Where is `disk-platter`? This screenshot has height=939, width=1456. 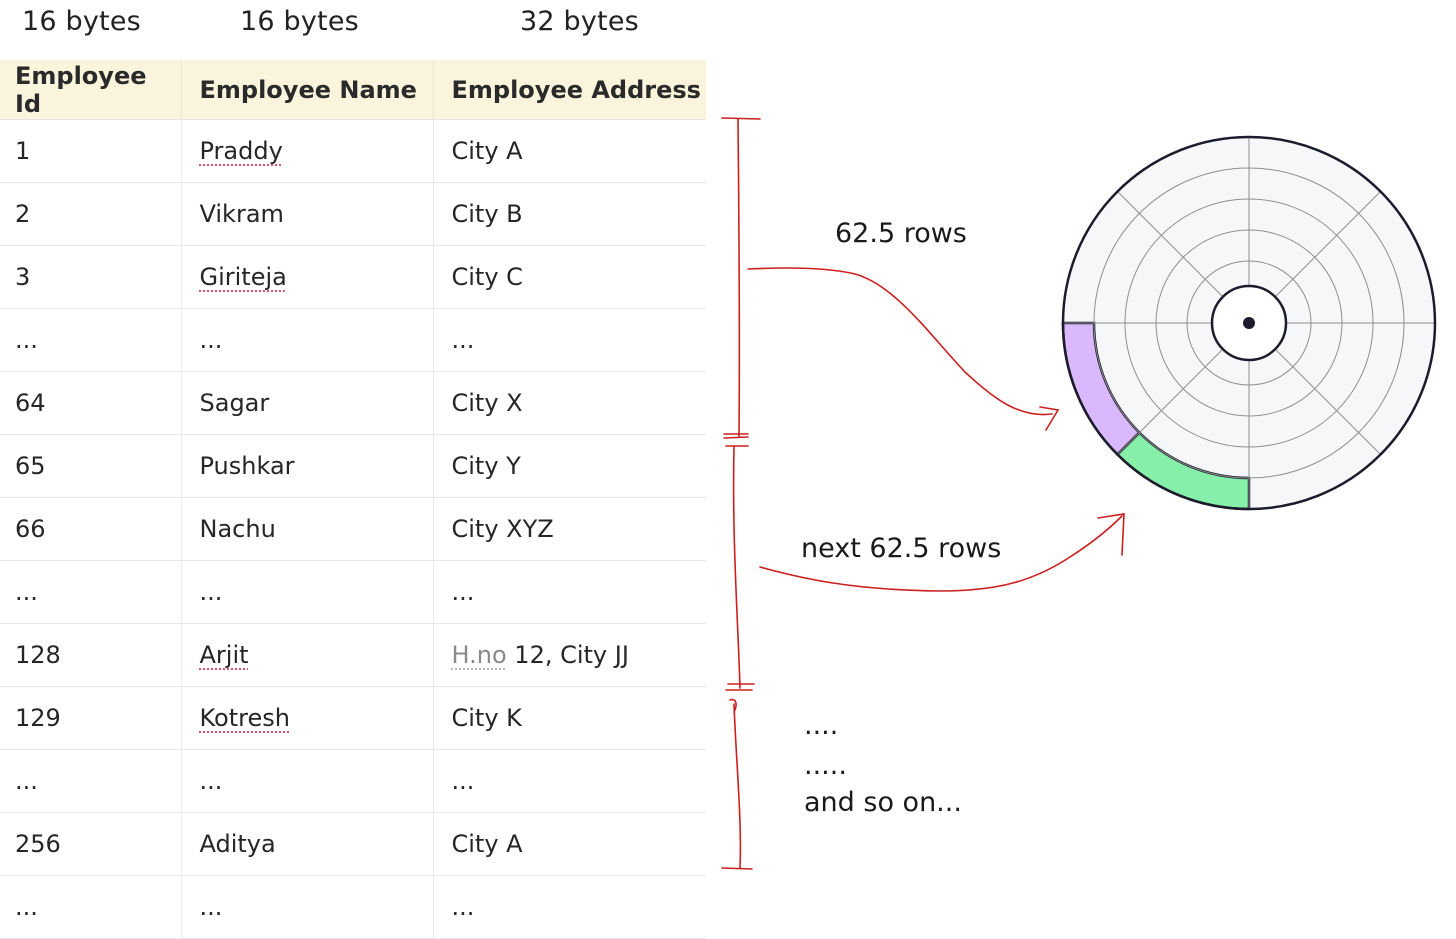 disk-platter is located at coordinates (1249, 323).